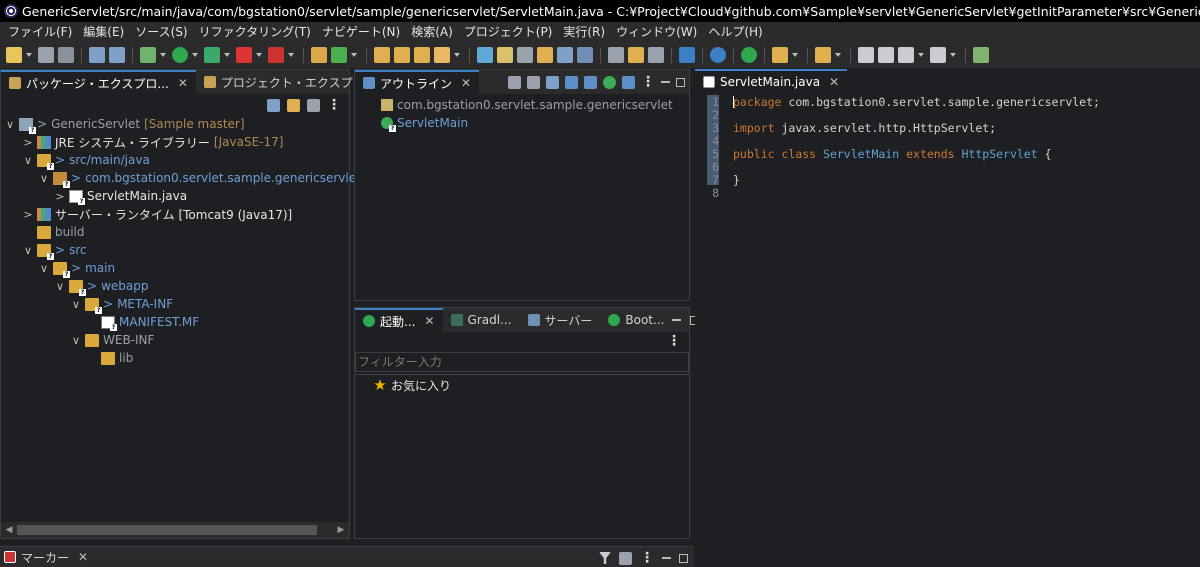 This screenshot has height=567, width=1200. Describe the element at coordinates (46, 557) in the screenshot. I see `tab-markers: マーカー ✕` at that location.